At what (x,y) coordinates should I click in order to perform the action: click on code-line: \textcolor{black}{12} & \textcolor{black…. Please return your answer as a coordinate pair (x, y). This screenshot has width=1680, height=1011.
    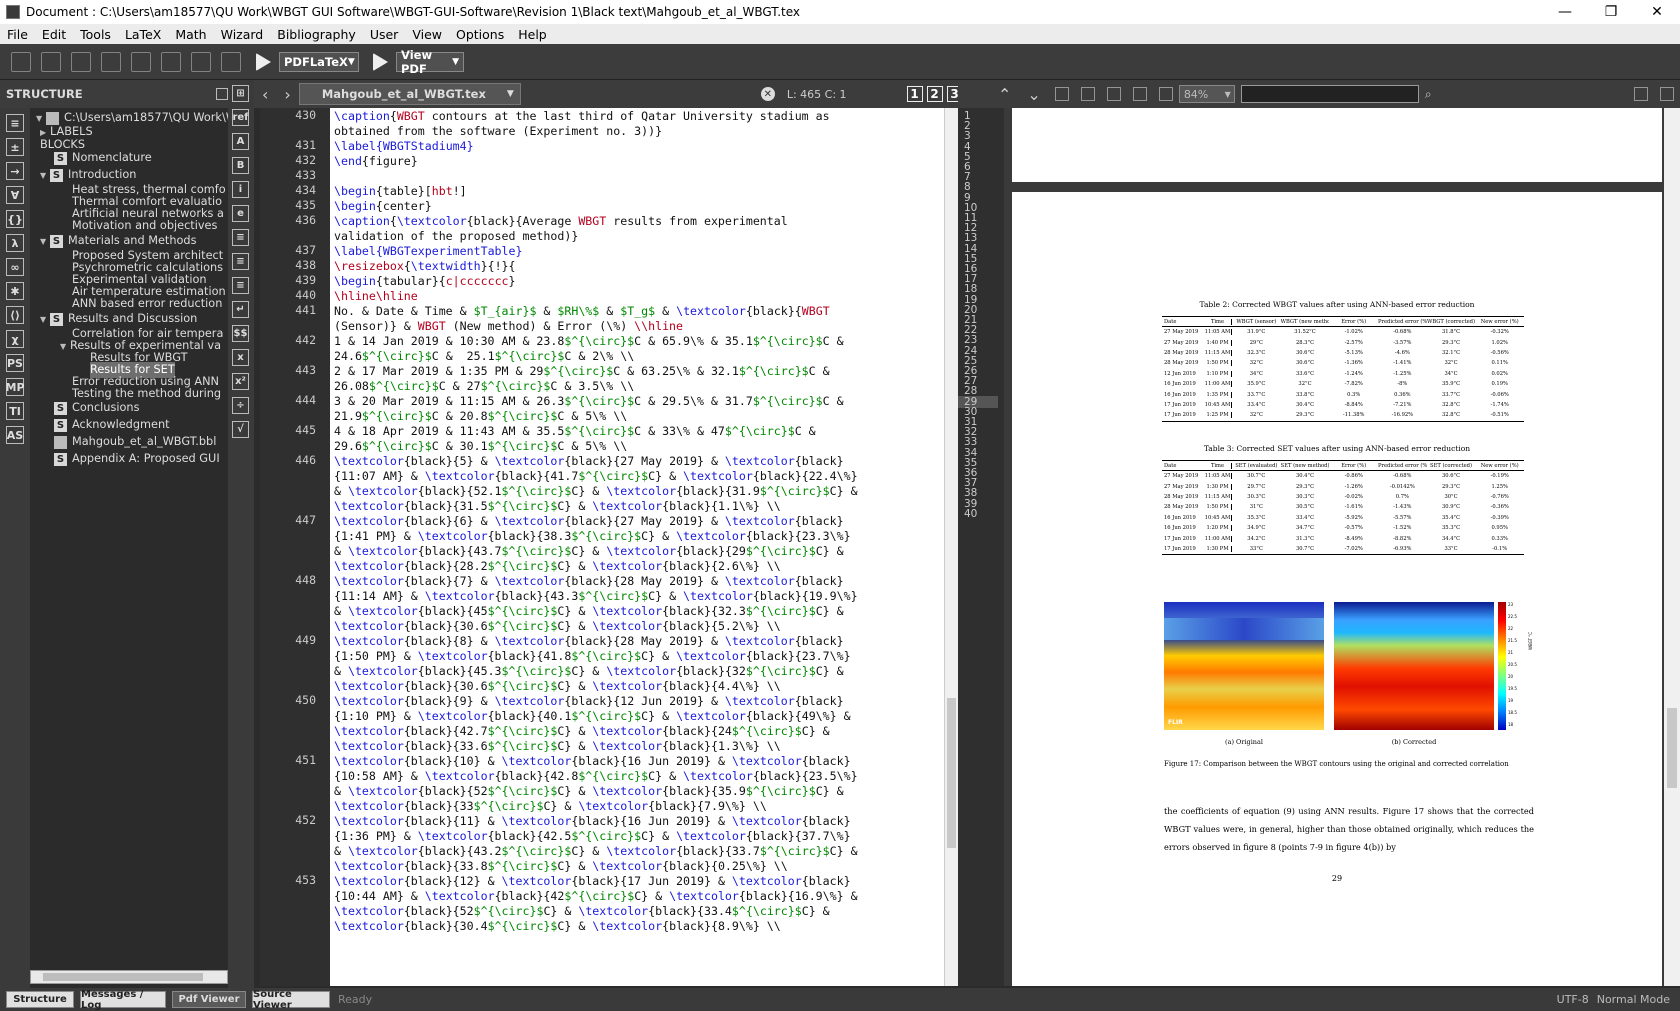
    Looking at the image, I should click on (592, 881).